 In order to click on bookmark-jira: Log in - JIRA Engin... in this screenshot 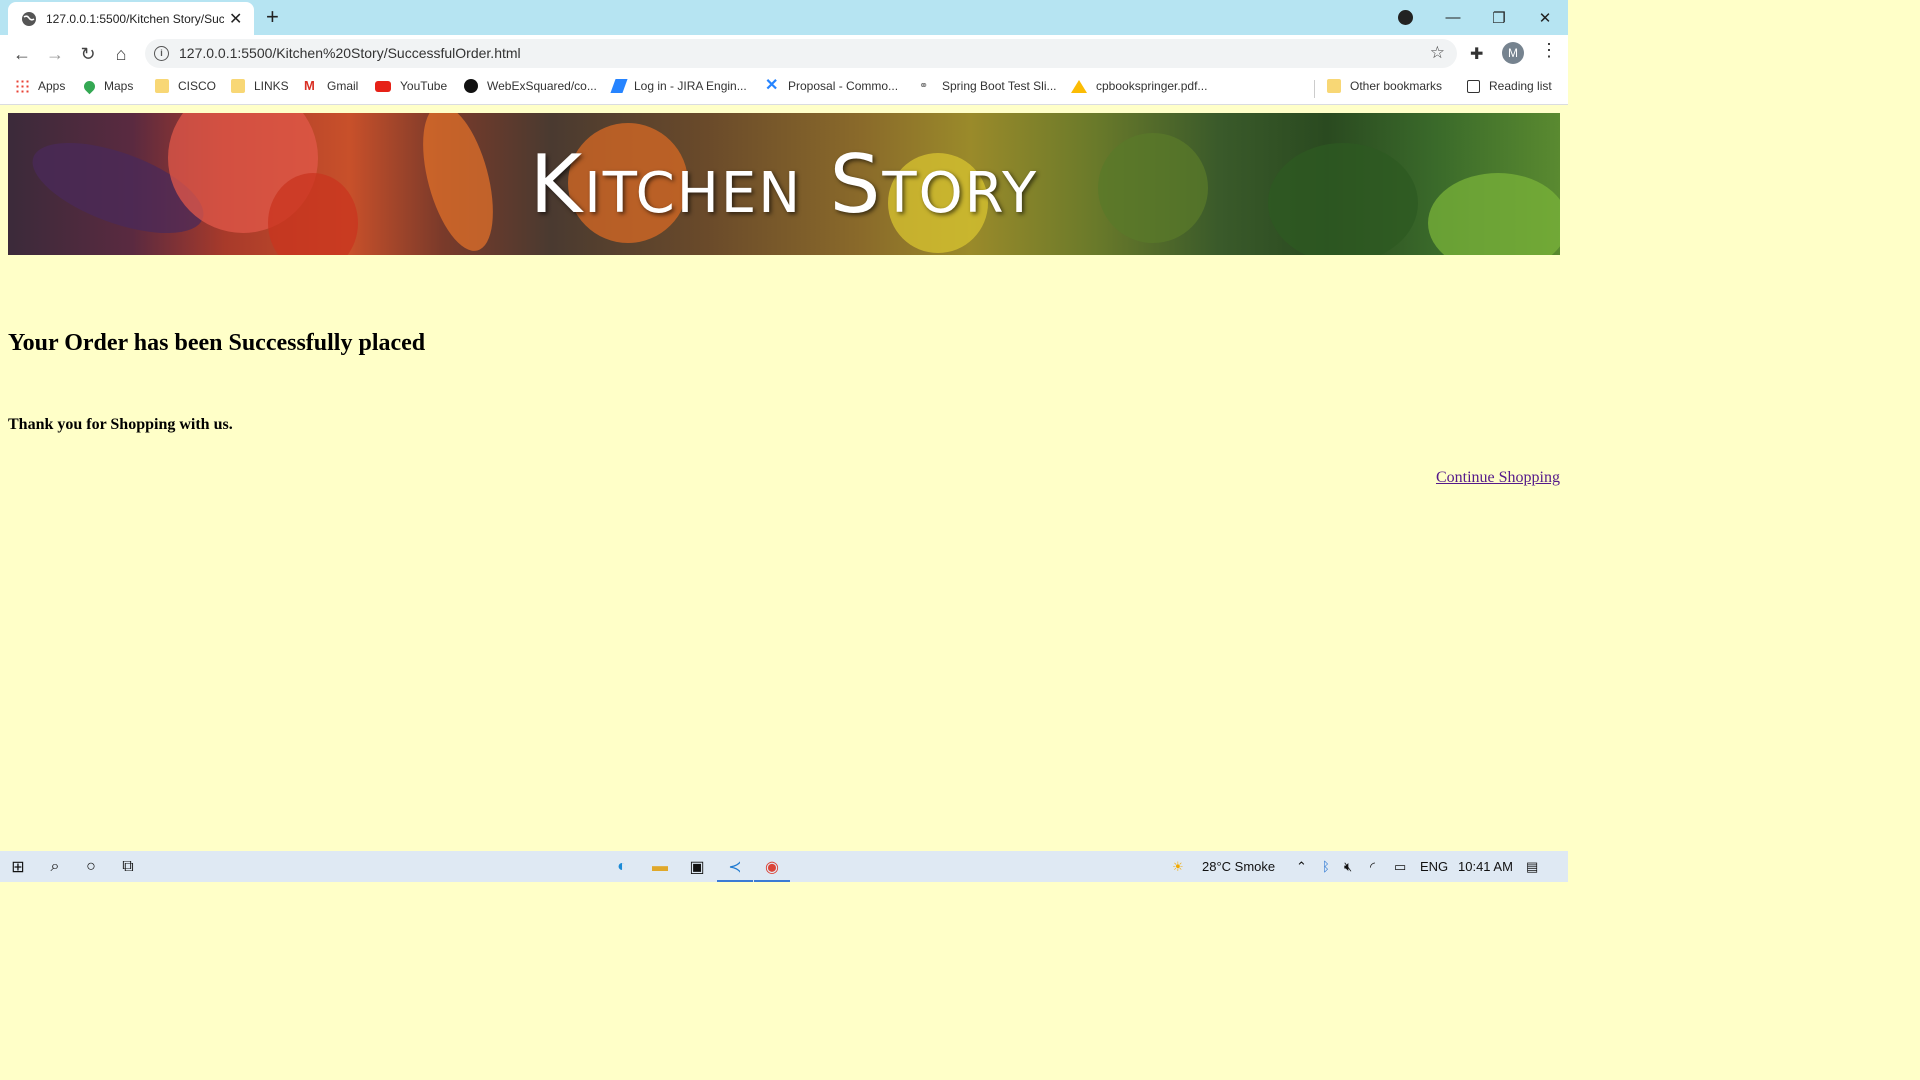, I will do `click(678, 86)`.